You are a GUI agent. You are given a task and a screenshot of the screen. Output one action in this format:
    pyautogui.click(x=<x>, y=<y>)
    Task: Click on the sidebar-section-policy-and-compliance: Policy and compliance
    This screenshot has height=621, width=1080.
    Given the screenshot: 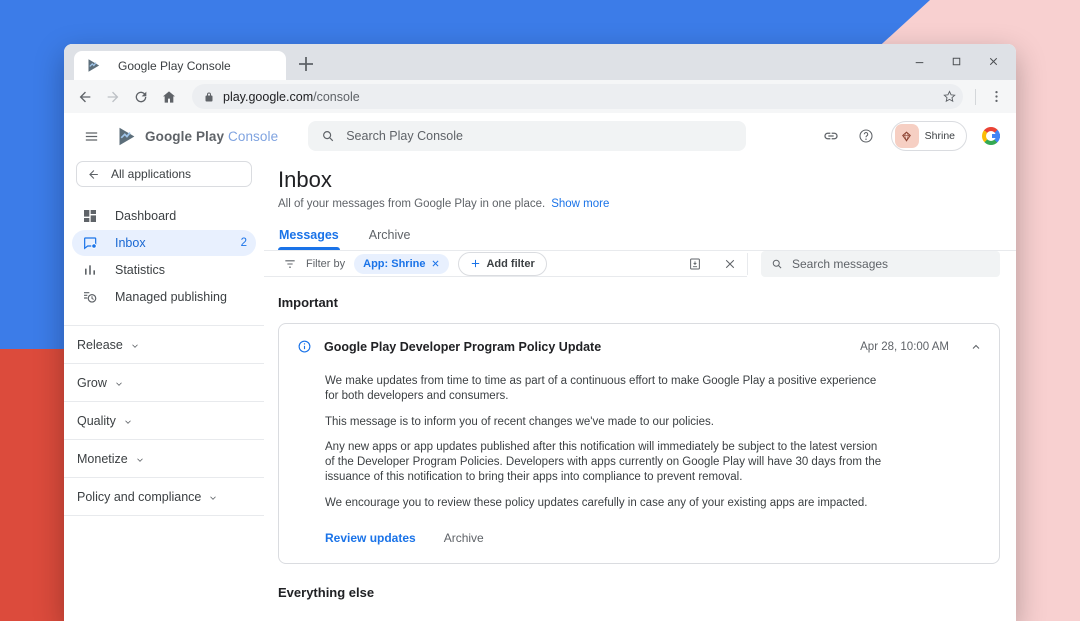 What is the action you would take?
    pyautogui.click(x=164, y=496)
    